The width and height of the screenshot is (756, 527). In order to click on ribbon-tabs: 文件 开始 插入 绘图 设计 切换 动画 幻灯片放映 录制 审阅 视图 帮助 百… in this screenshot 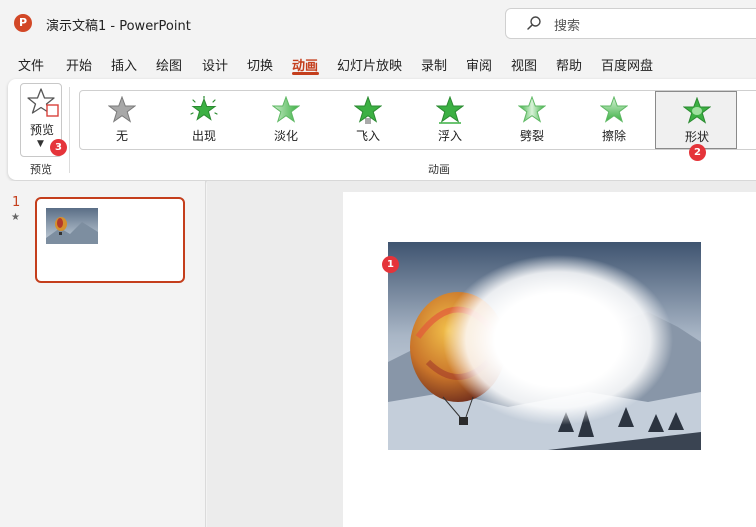, I will do `click(378, 63)`.